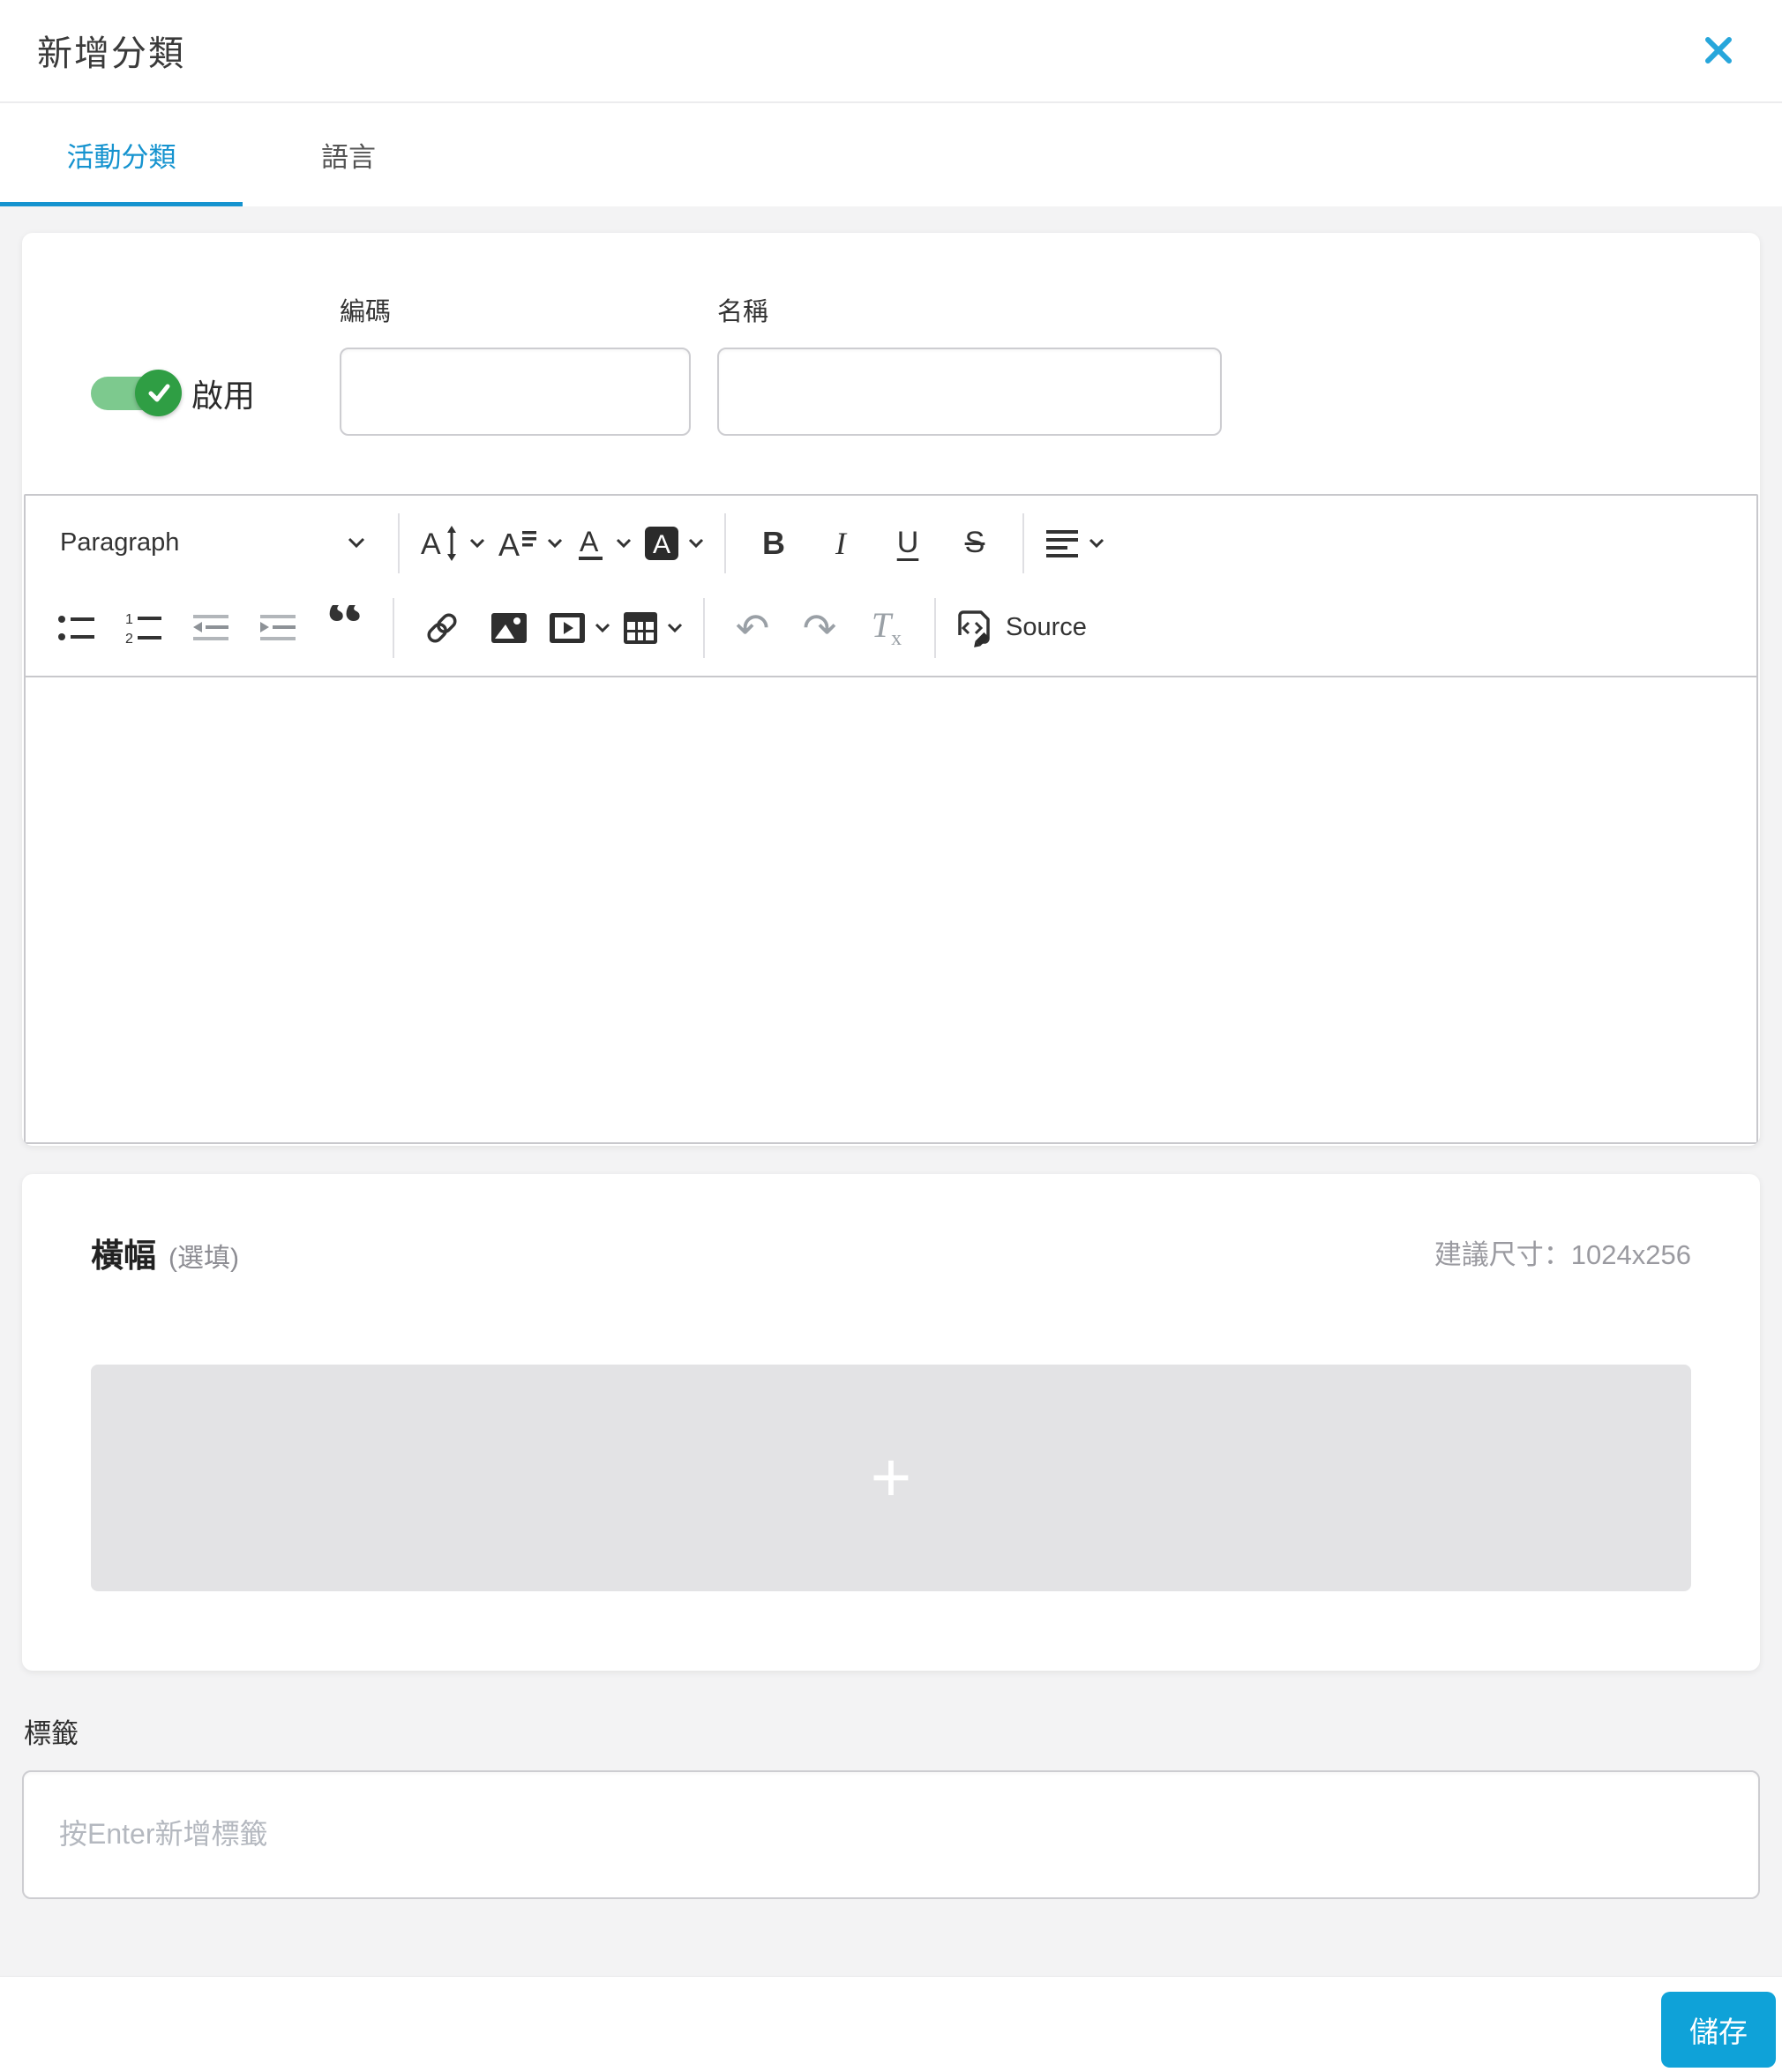 This screenshot has width=1782, height=2072. Describe the element at coordinates (1718, 50) in the screenshot. I see `close-button` at that location.